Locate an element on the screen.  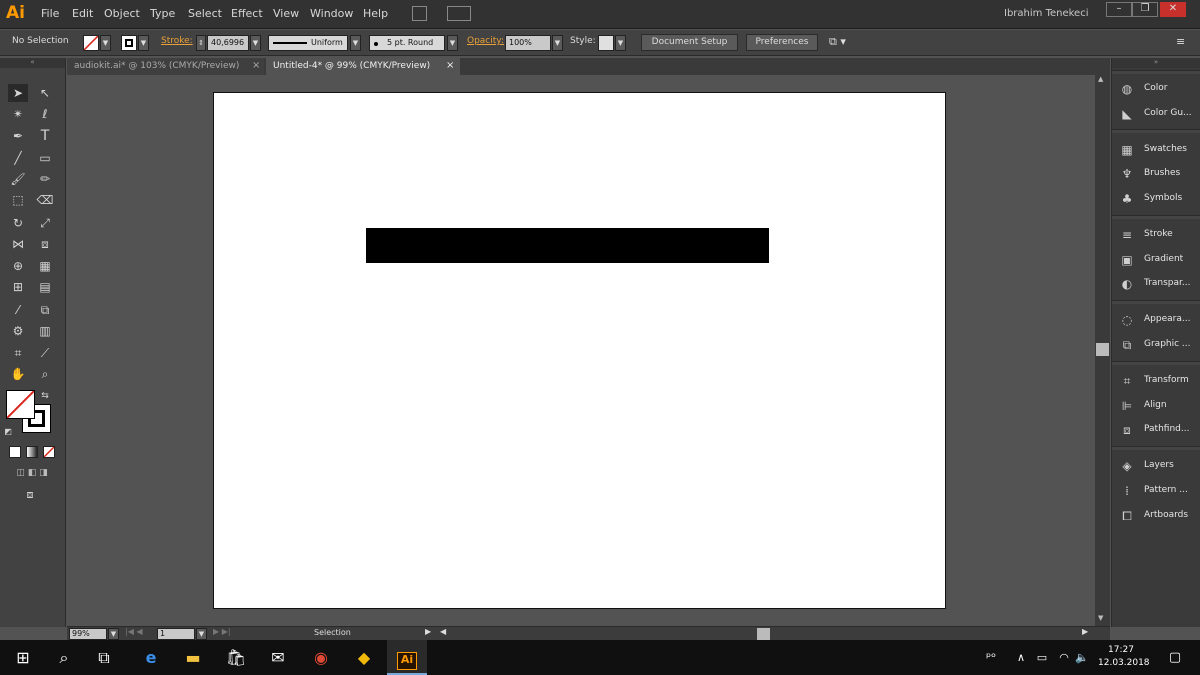
swap-colors-icon: ⇆ is located at coordinates (45, 396).